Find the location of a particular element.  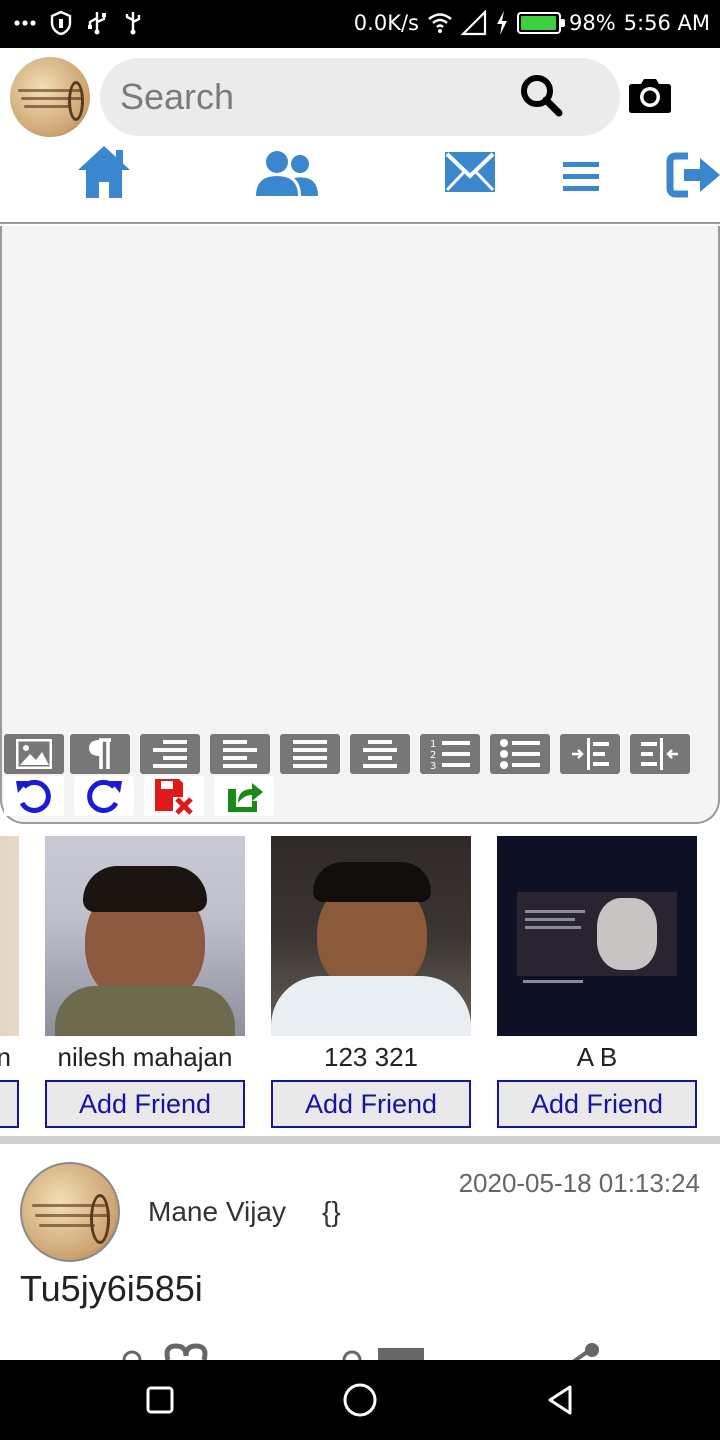

battery-icon is located at coordinates (540, 23).